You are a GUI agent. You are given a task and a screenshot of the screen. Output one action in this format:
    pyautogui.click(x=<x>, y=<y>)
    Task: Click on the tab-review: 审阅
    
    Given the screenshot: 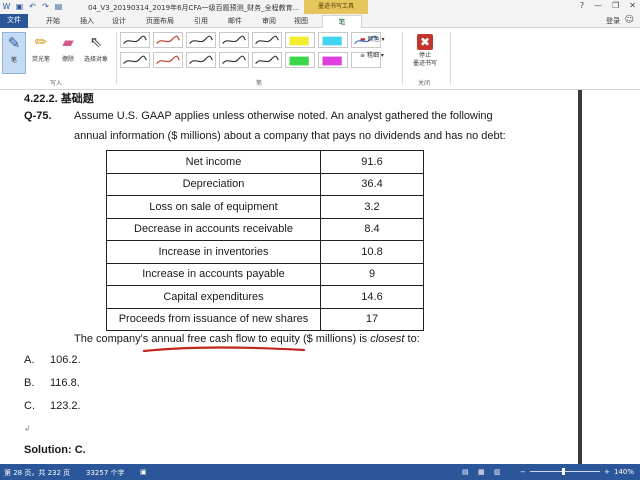 What is the action you would take?
    pyautogui.click(x=269, y=21)
    